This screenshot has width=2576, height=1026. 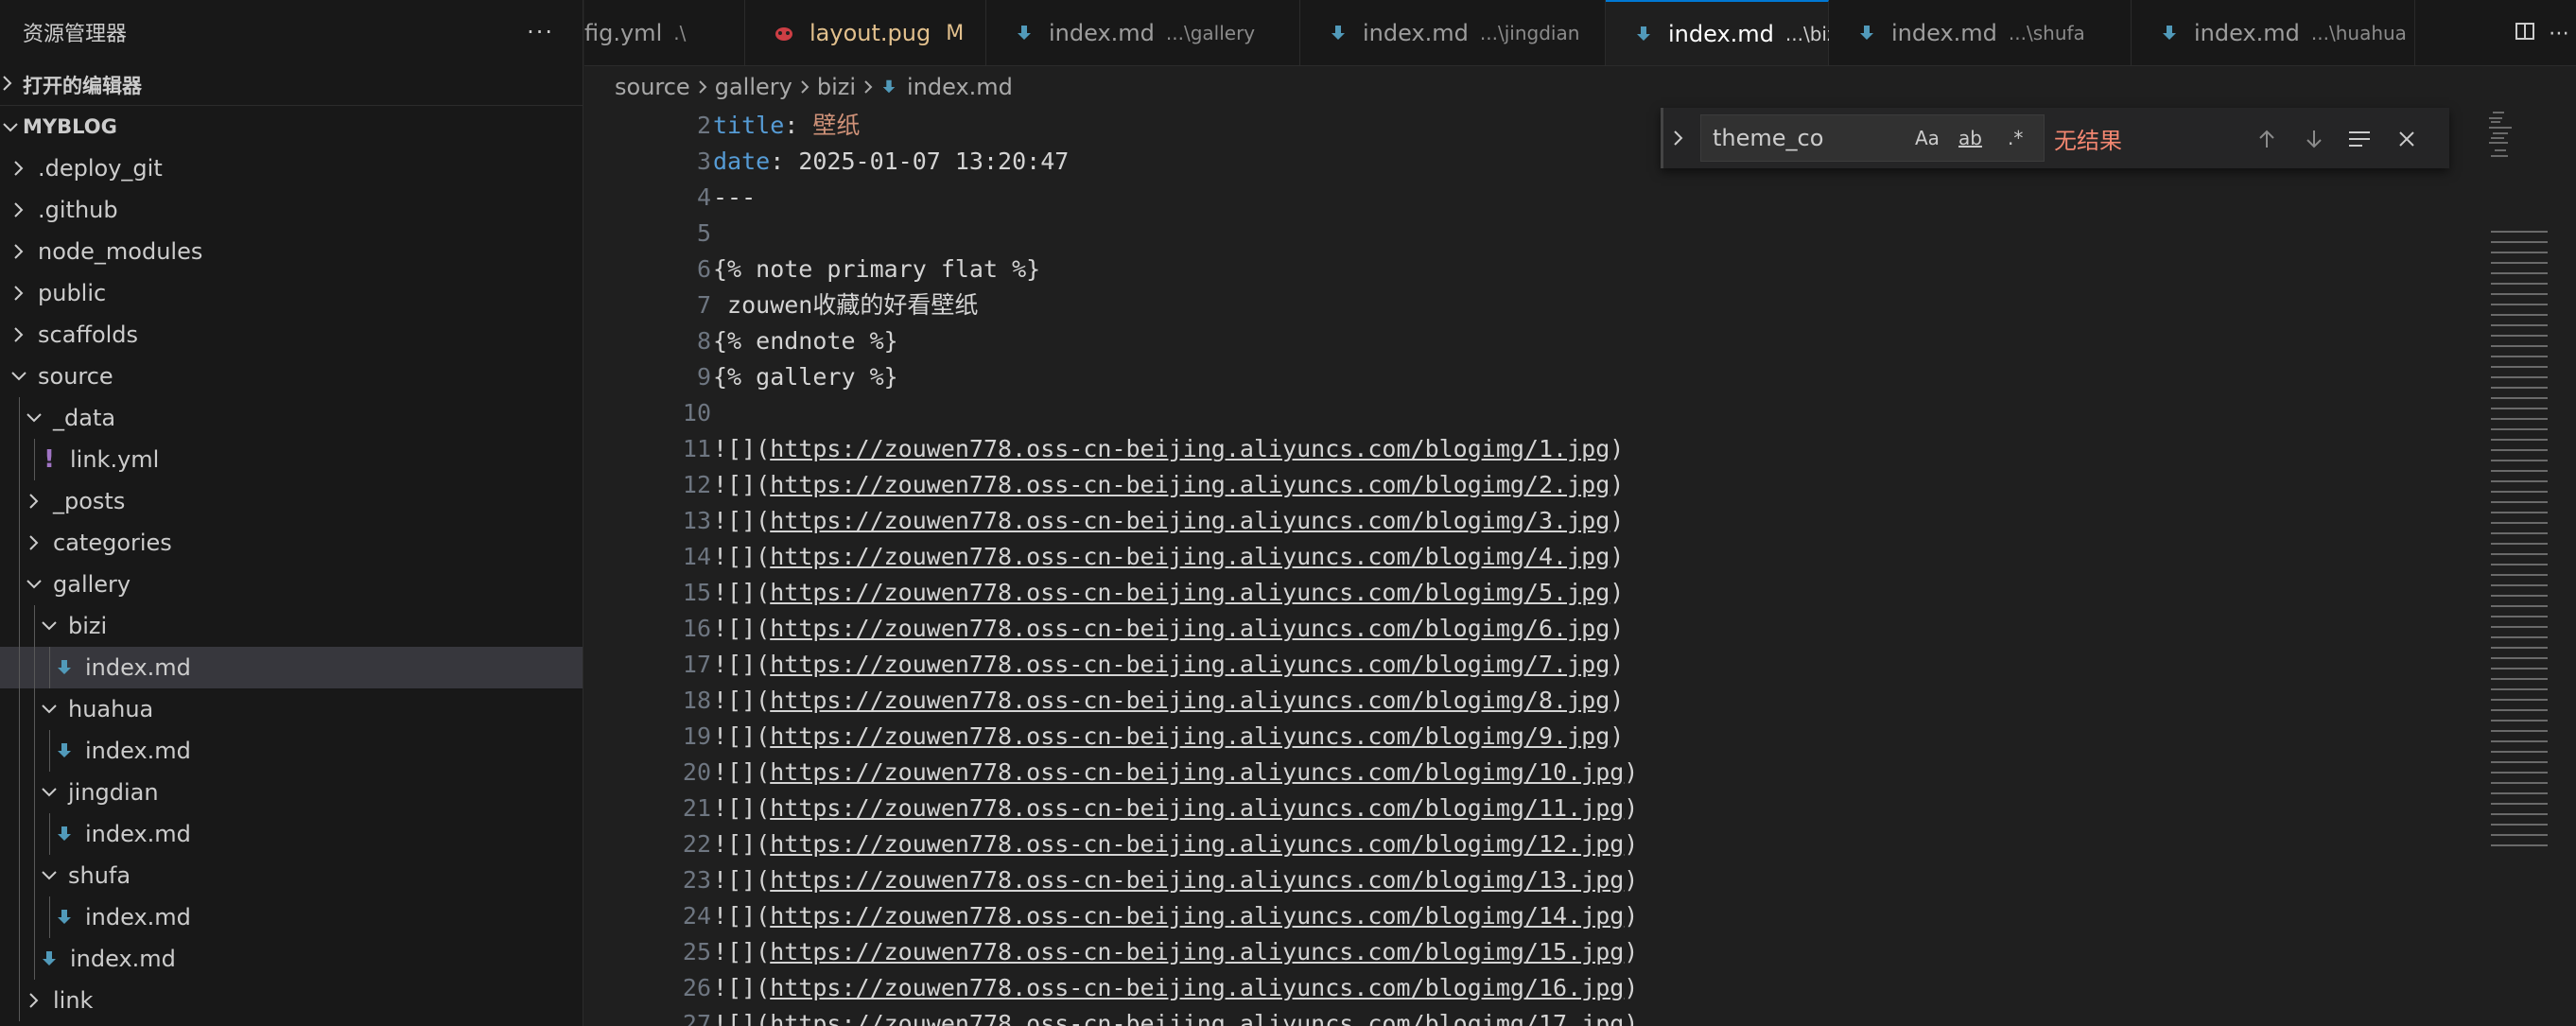 What do you see at coordinates (1534, 305) in the screenshot?
I see `code-line: 7 zouwen收藏的好看壁纸` at bounding box center [1534, 305].